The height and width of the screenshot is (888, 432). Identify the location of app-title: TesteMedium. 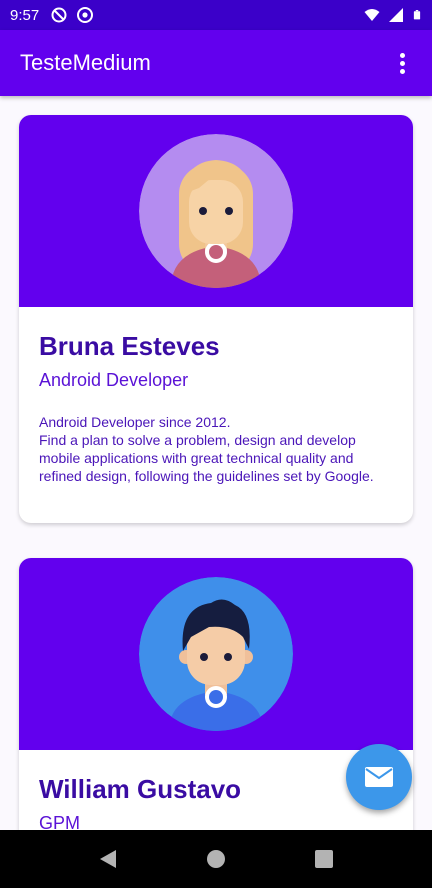
(85, 62).